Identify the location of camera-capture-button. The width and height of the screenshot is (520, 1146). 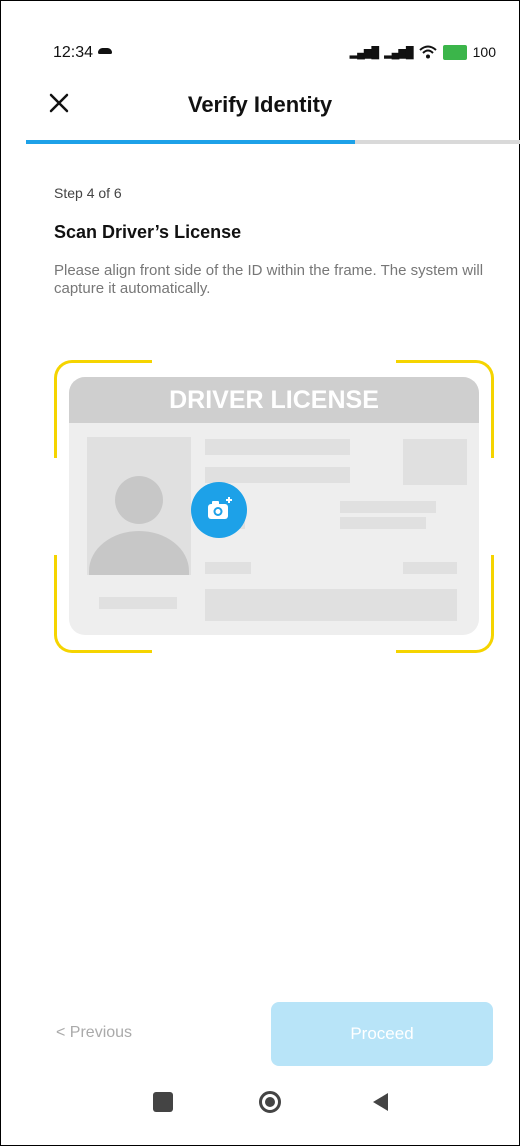
(219, 510).